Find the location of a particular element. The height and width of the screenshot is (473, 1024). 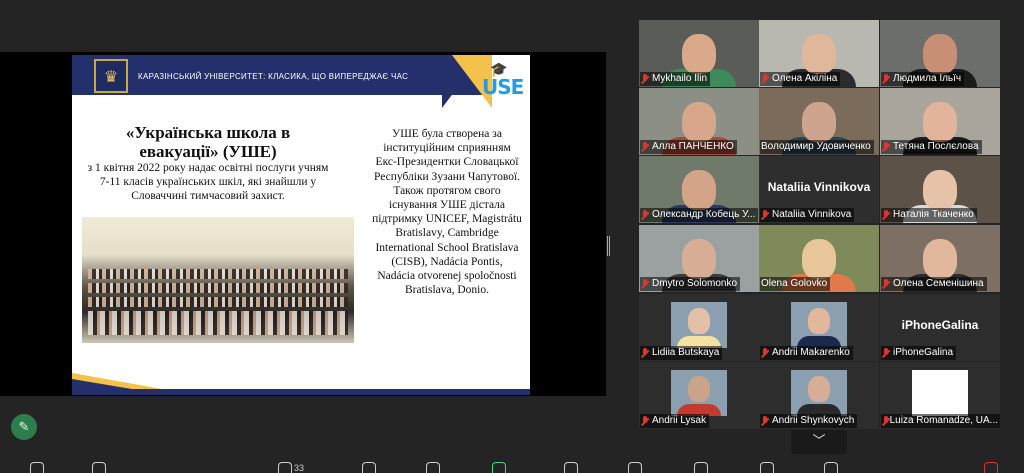

participant-tile: Andrii Makarenko is located at coordinates (819, 327).